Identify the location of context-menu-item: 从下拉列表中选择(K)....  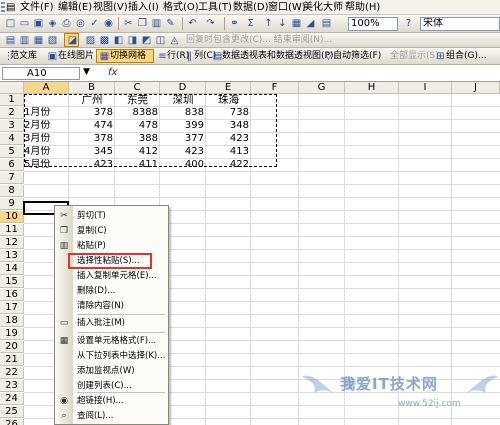
(111, 356).